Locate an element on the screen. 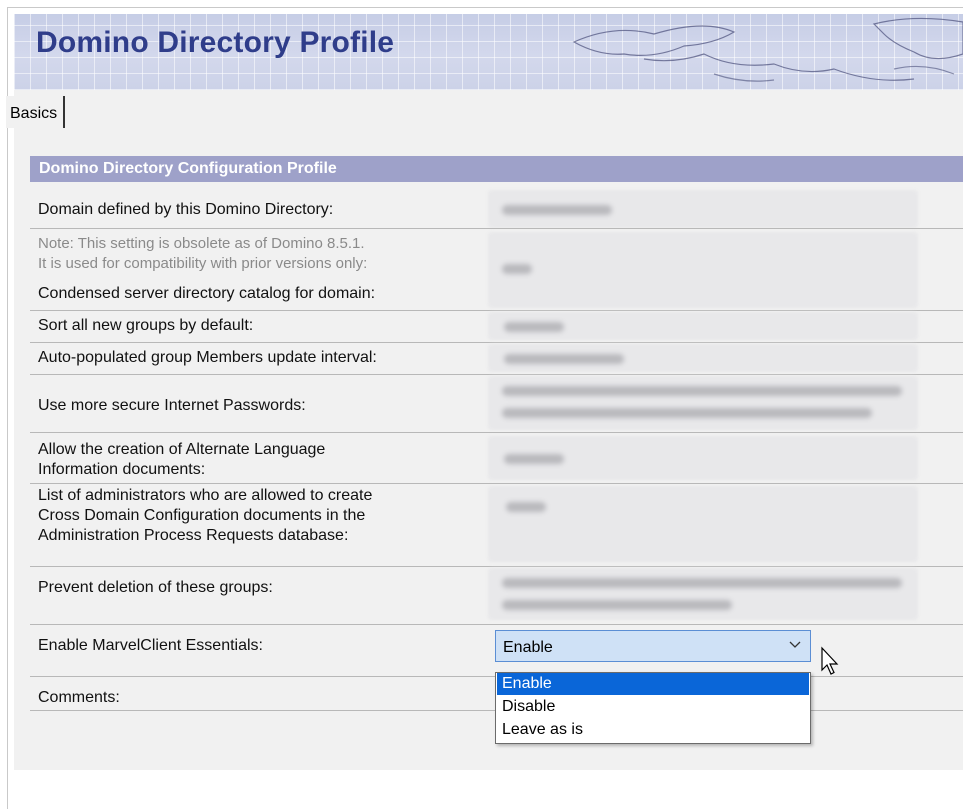  field-value-cross-domain-admins is located at coordinates (703, 524).